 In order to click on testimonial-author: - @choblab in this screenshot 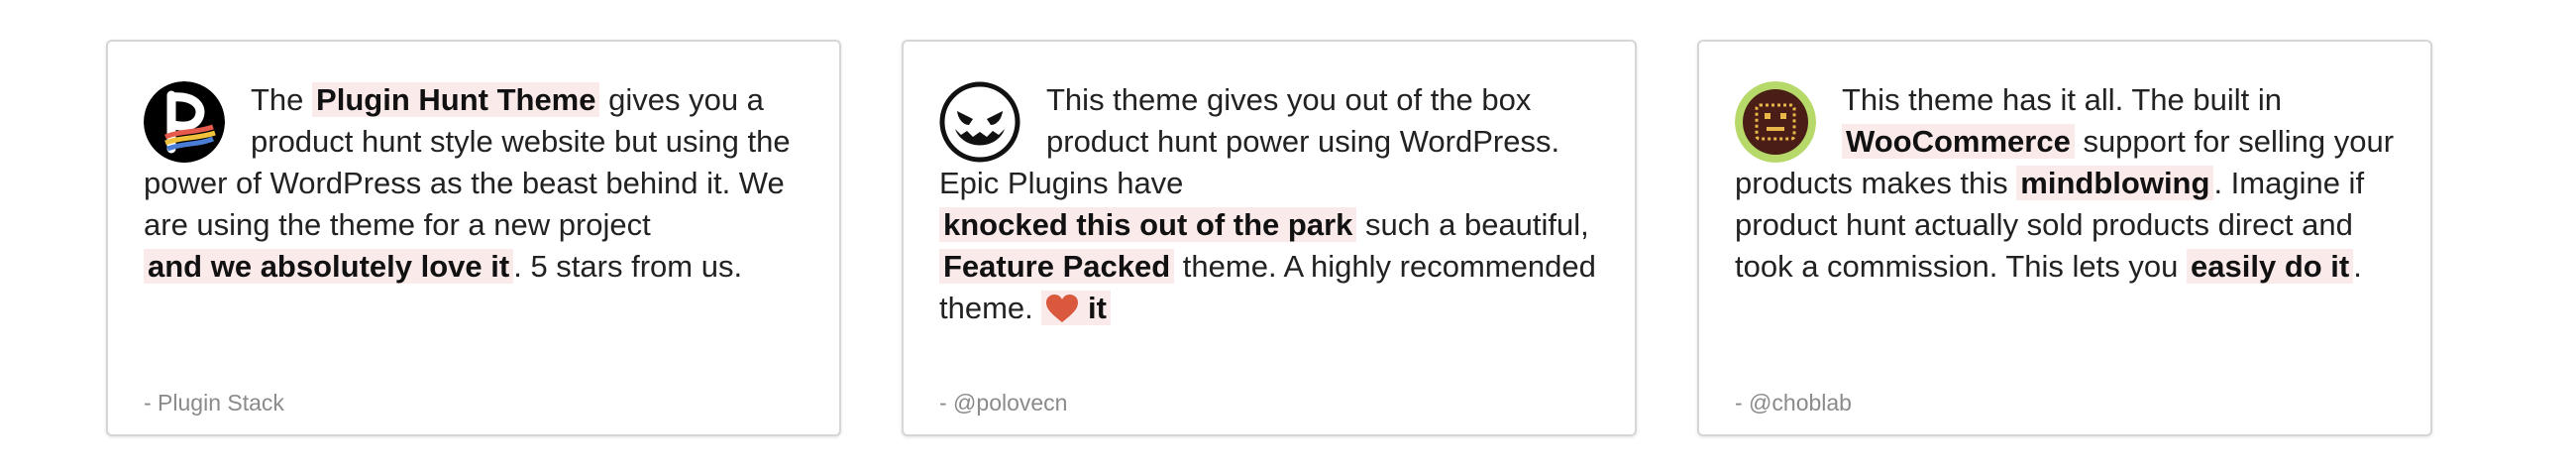, I will do `click(1793, 403)`.